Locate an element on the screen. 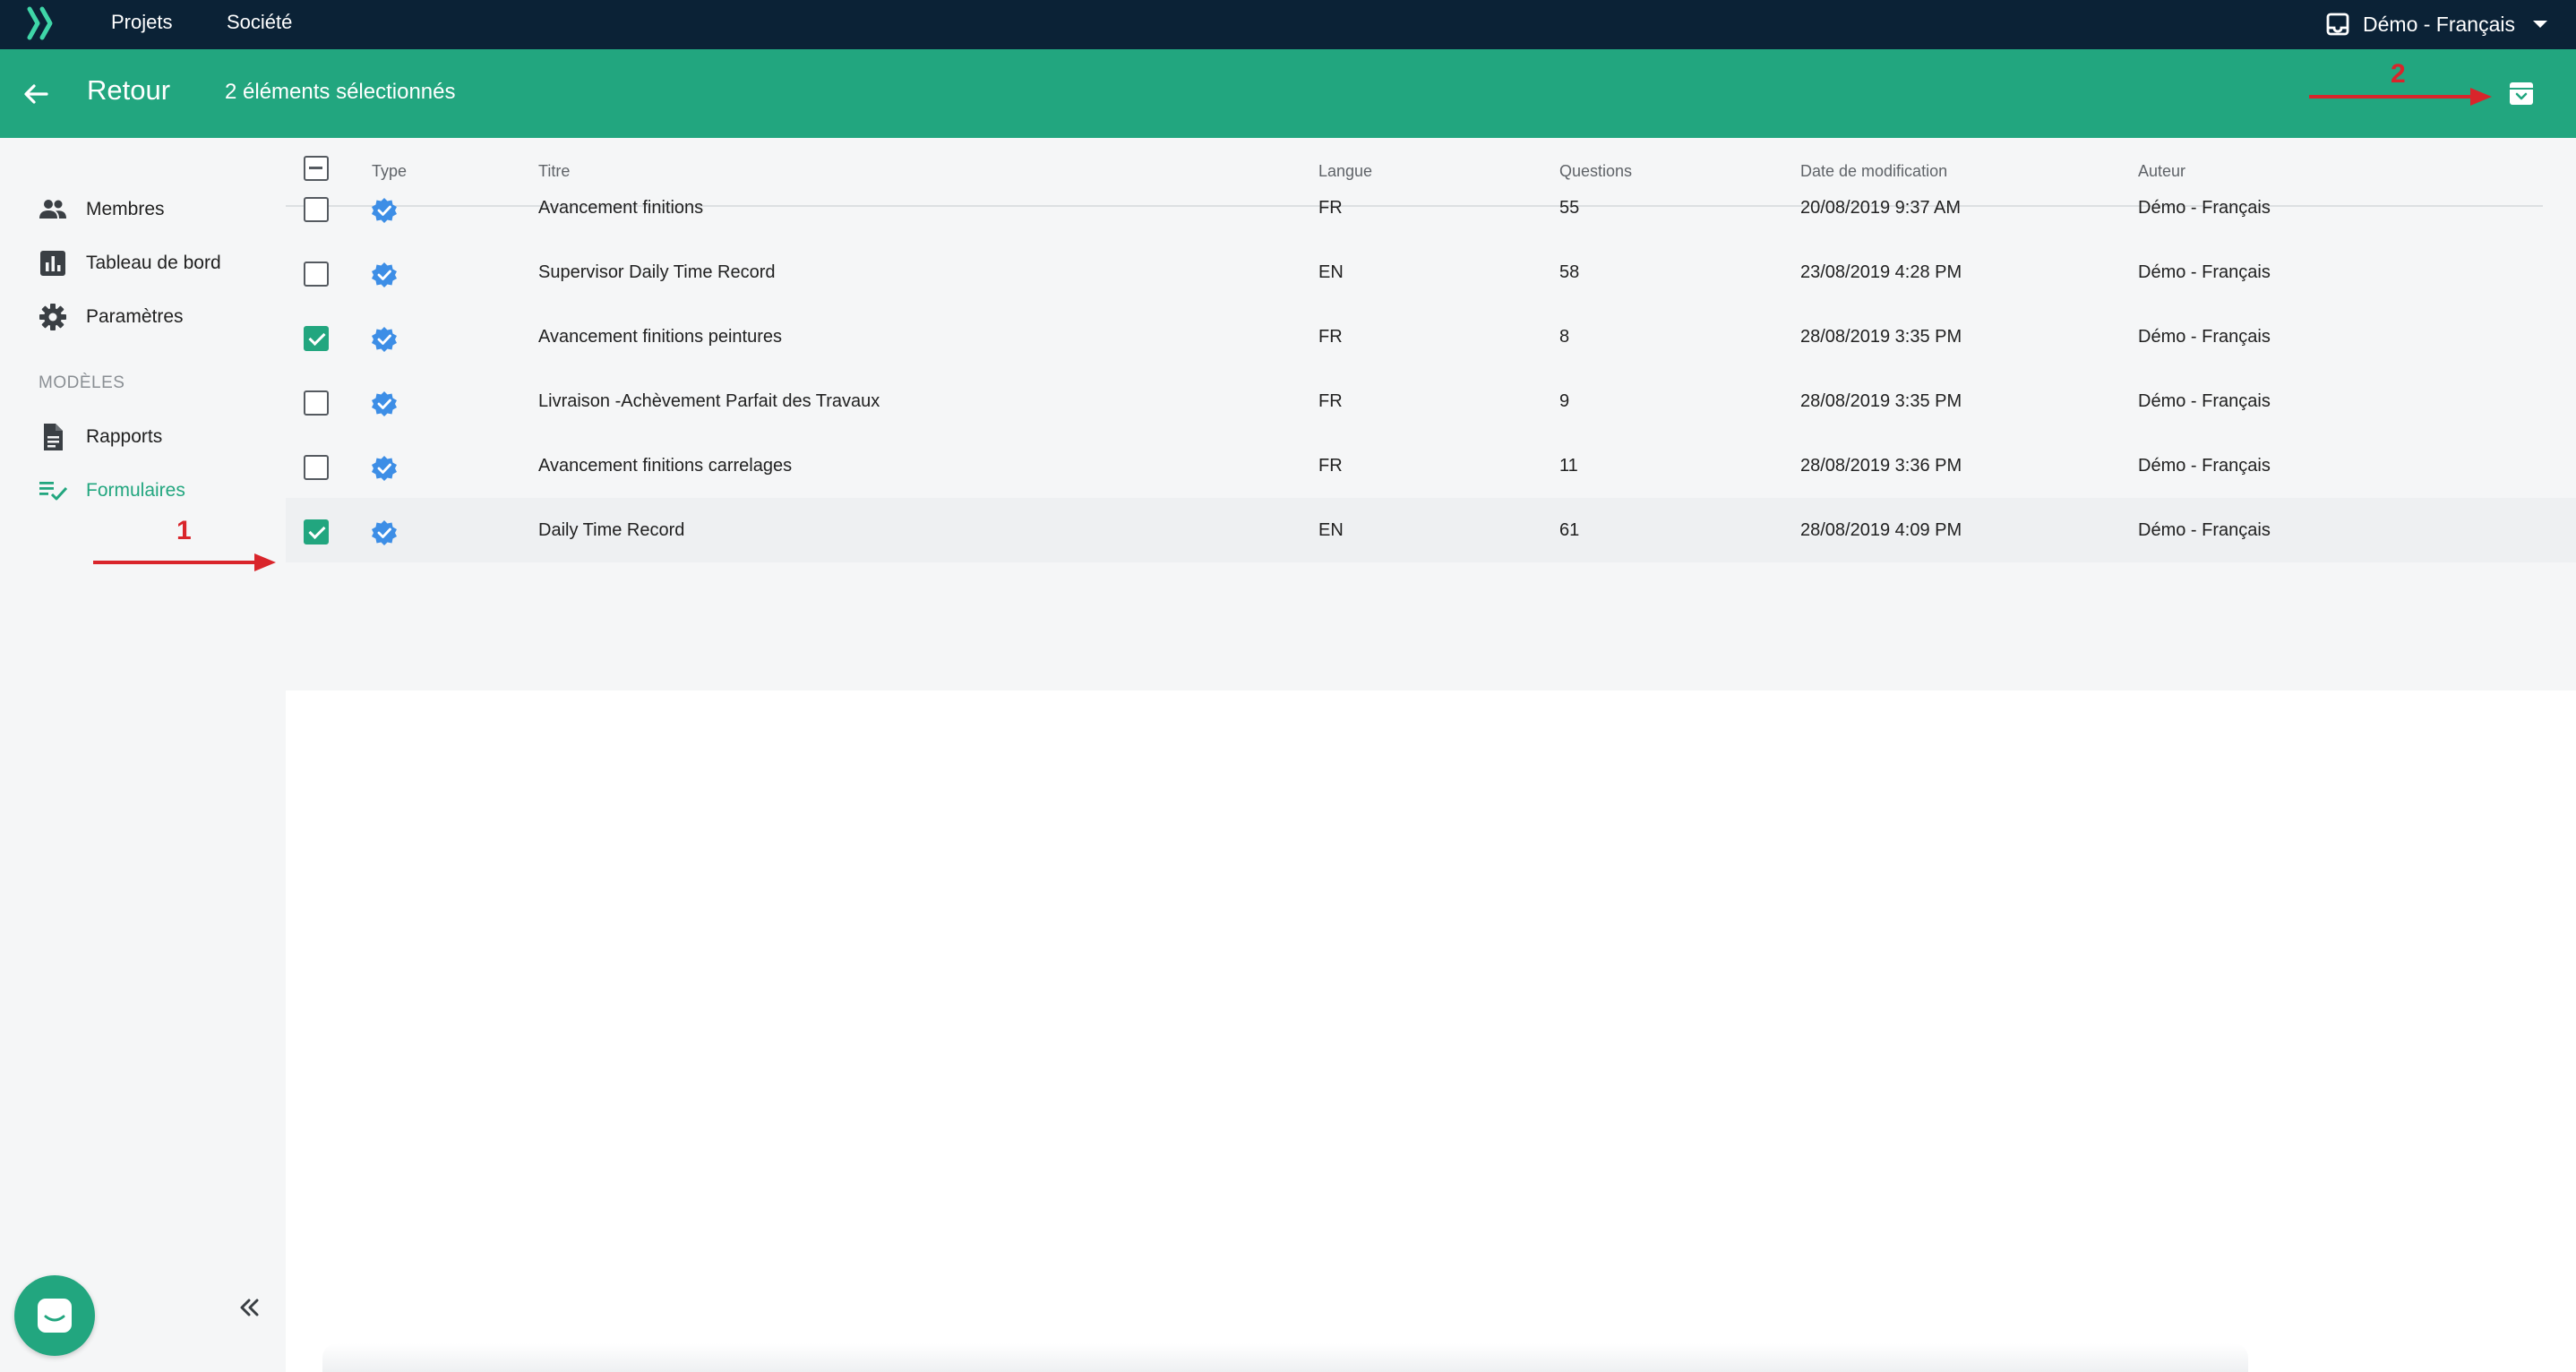  sidebar-item-label: Formulaires is located at coordinates (135, 491).